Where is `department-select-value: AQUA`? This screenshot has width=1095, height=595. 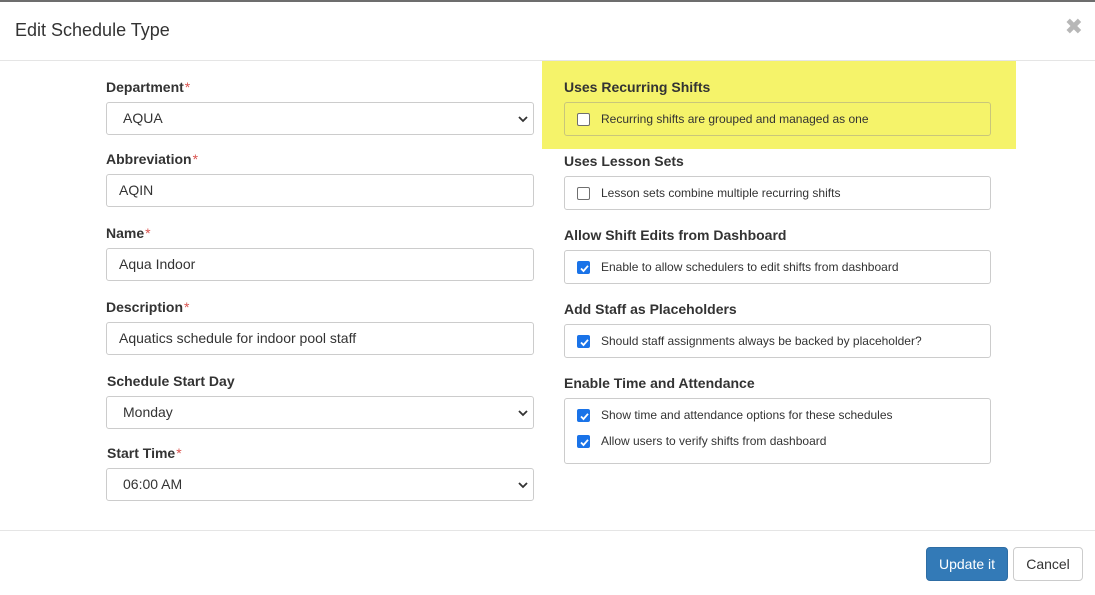
department-select-value: AQUA is located at coordinates (143, 118).